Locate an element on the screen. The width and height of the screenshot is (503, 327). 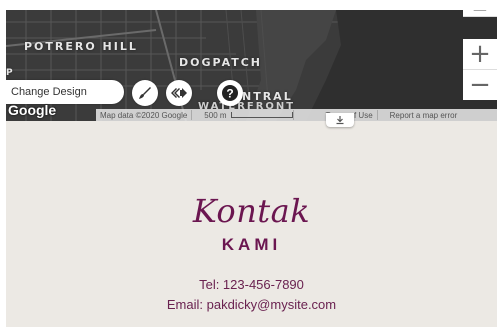
edit-design-button is located at coordinates (145, 93).